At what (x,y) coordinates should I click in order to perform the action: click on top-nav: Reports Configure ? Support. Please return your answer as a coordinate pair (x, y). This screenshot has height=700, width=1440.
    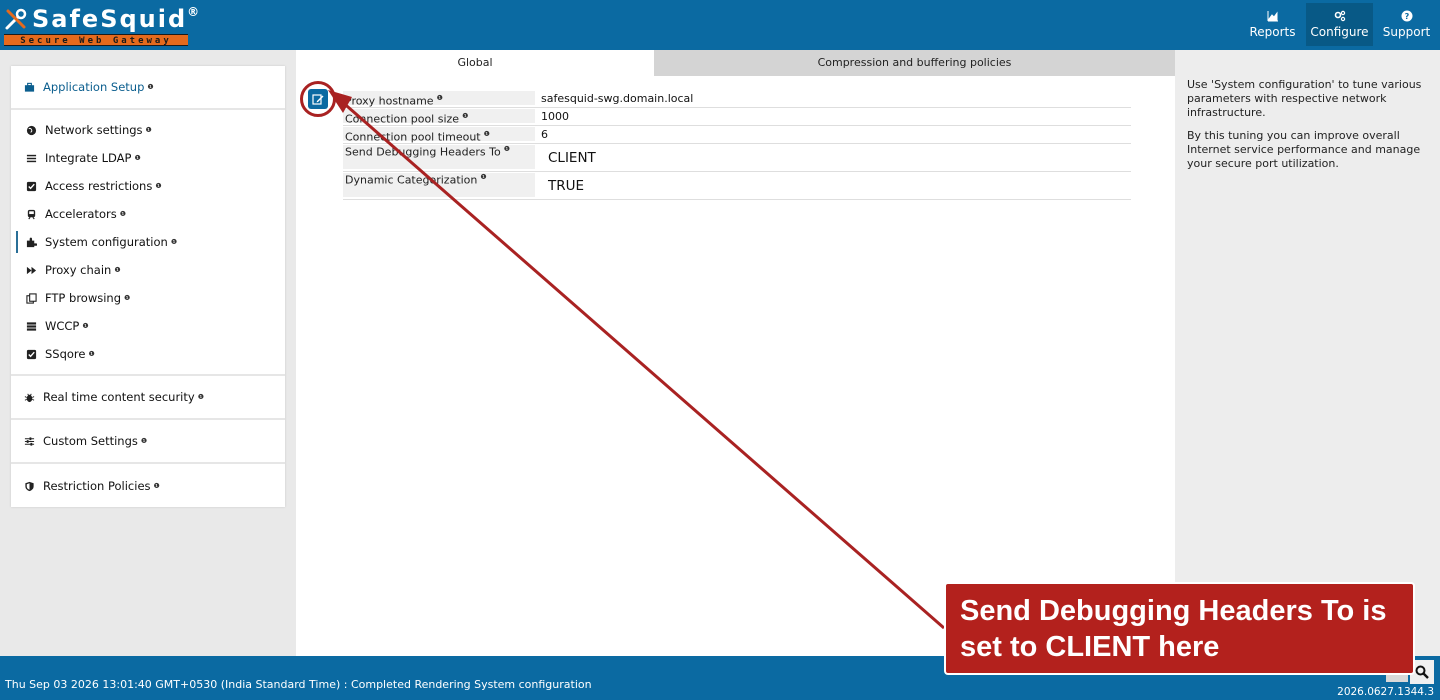
    Looking at the image, I should click on (1339, 24).